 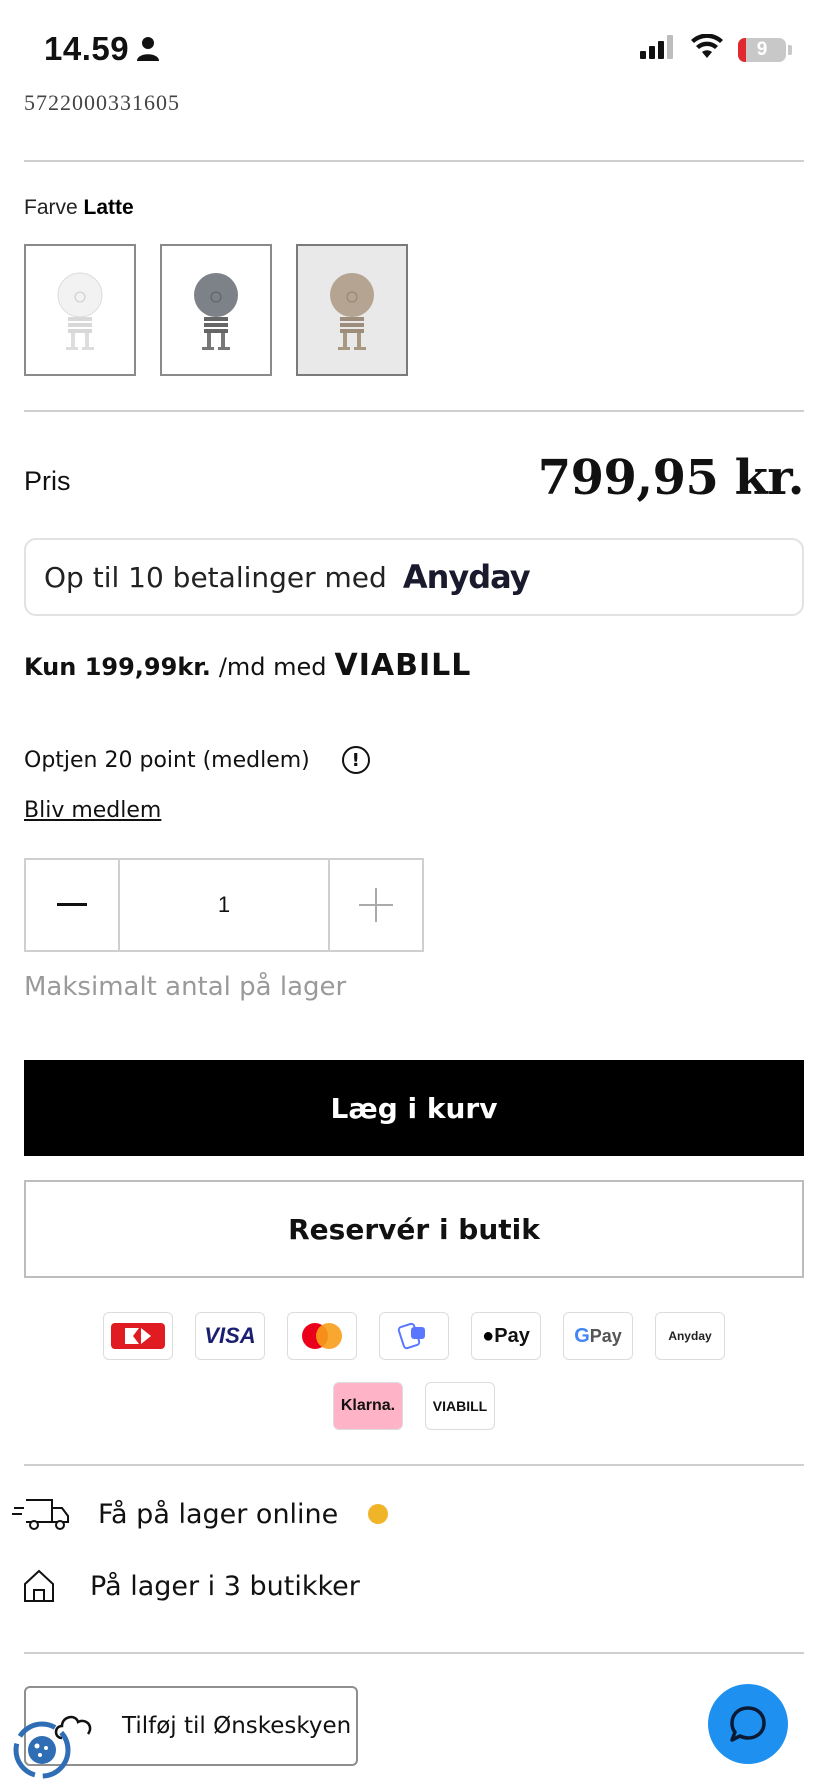 I want to click on wishlist-label: Tilføj til Ønskeskyen, so click(x=237, y=1726).